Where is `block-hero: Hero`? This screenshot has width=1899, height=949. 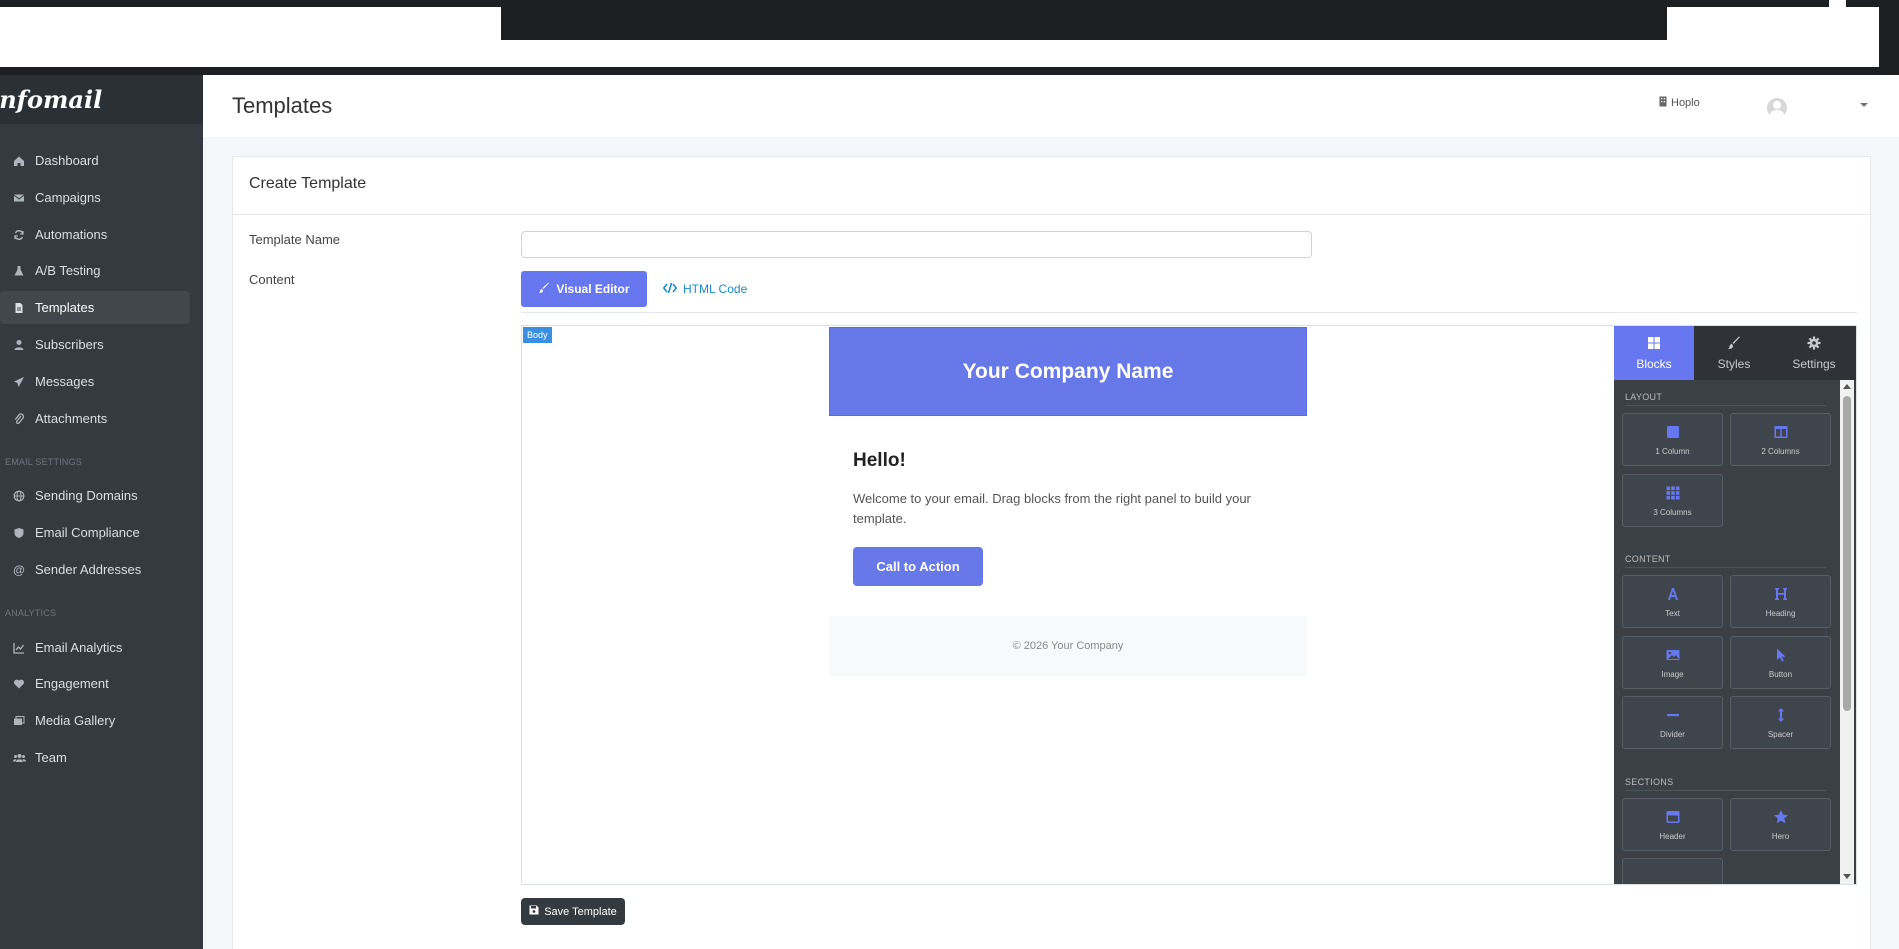 block-hero: Hero is located at coordinates (1780, 824).